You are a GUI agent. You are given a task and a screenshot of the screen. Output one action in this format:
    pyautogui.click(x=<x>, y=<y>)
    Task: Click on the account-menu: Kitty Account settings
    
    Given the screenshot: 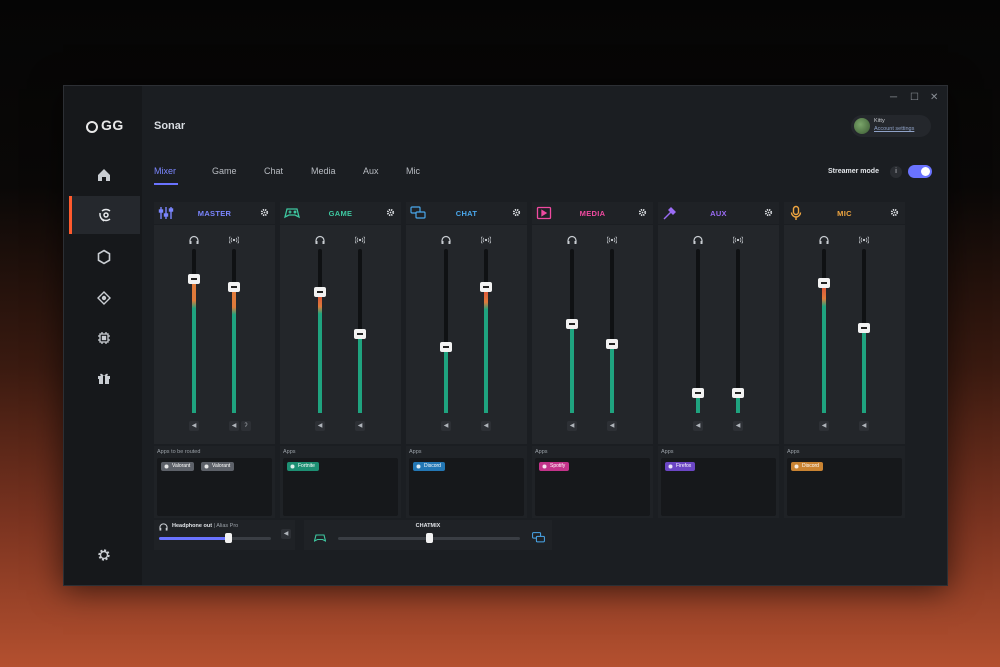 What is the action you would take?
    pyautogui.click(x=891, y=126)
    